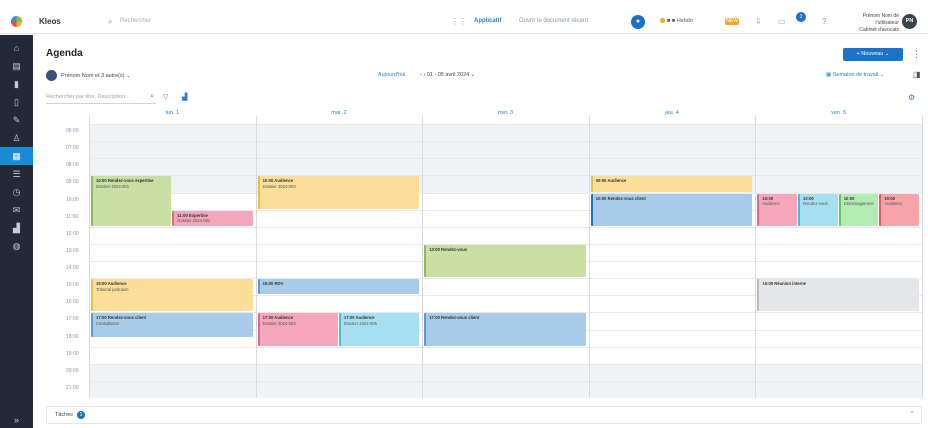  Describe the element at coordinates (553, 21) in the screenshot. I see `recent-document-link: Ouvrir le document récent` at that location.